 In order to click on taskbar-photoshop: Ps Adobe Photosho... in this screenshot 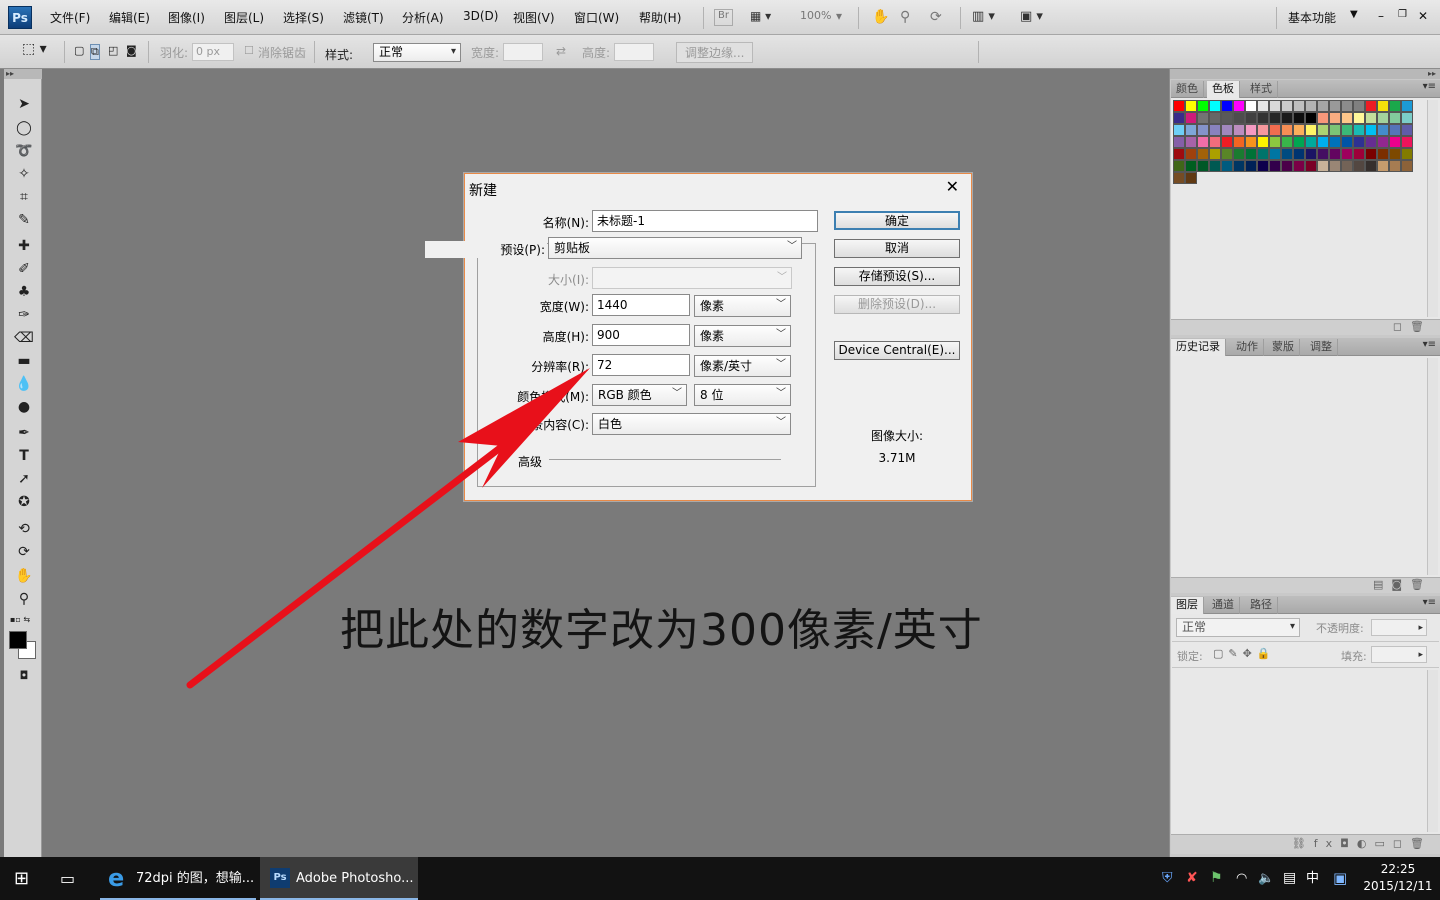, I will do `click(339, 878)`.